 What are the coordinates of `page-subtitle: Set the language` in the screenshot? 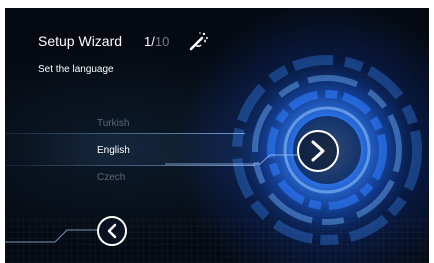 It's located at (76, 69).